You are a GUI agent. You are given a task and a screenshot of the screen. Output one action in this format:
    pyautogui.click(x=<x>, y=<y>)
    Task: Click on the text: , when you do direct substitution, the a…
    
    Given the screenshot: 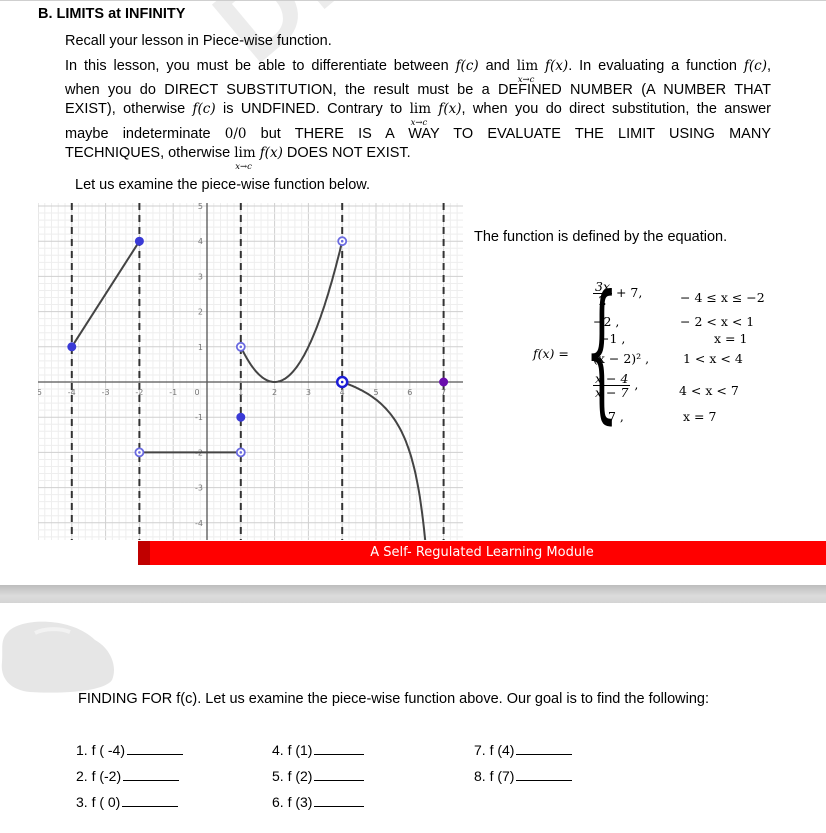 What is the action you would take?
    pyautogui.click(x=616, y=109)
    